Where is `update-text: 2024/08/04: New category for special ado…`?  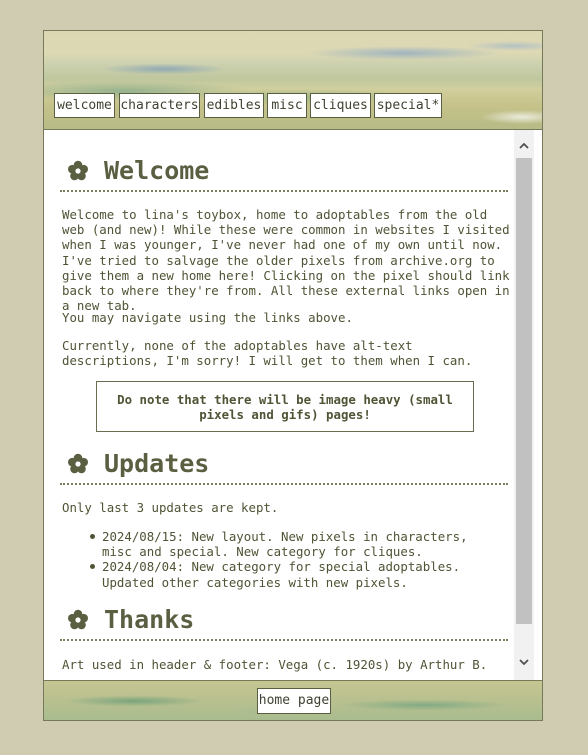 update-text: 2024/08/04: New category for special ado… is located at coordinates (281, 574).